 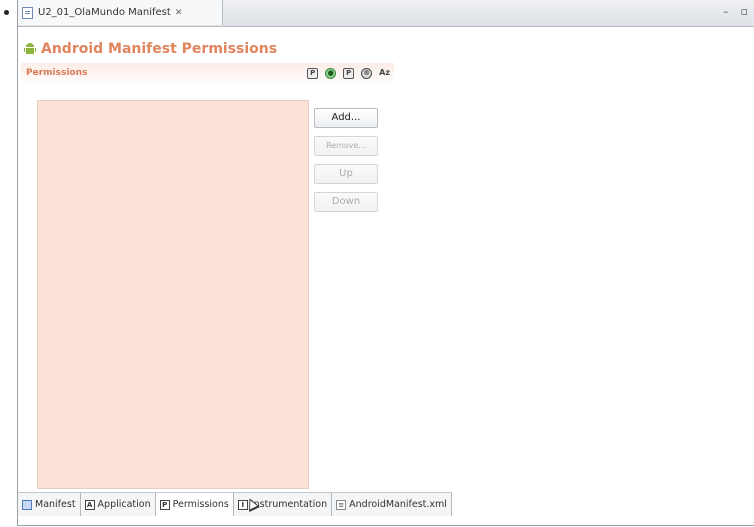 What do you see at coordinates (346, 202) in the screenshot?
I see `down-button: Down` at bounding box center [346, 202].